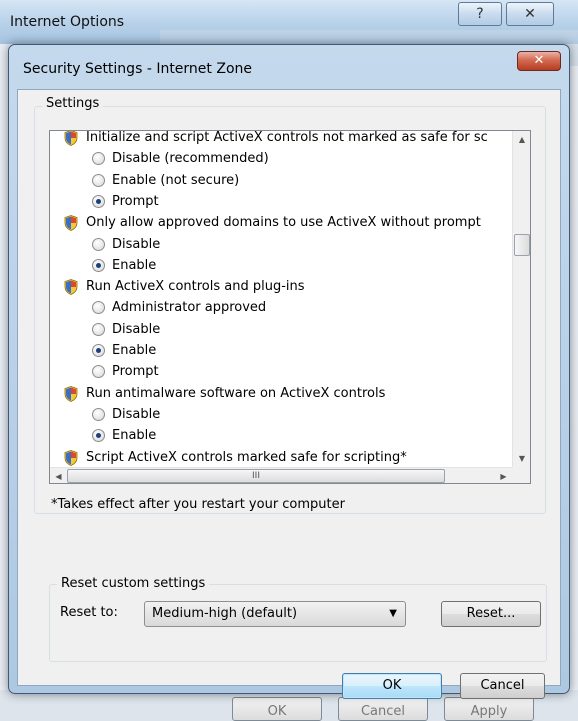  What do you see at coordinates (89, 612) in the screenshot?
I see `reset-to-label: Reset to:` at bounding box center [89, 612].